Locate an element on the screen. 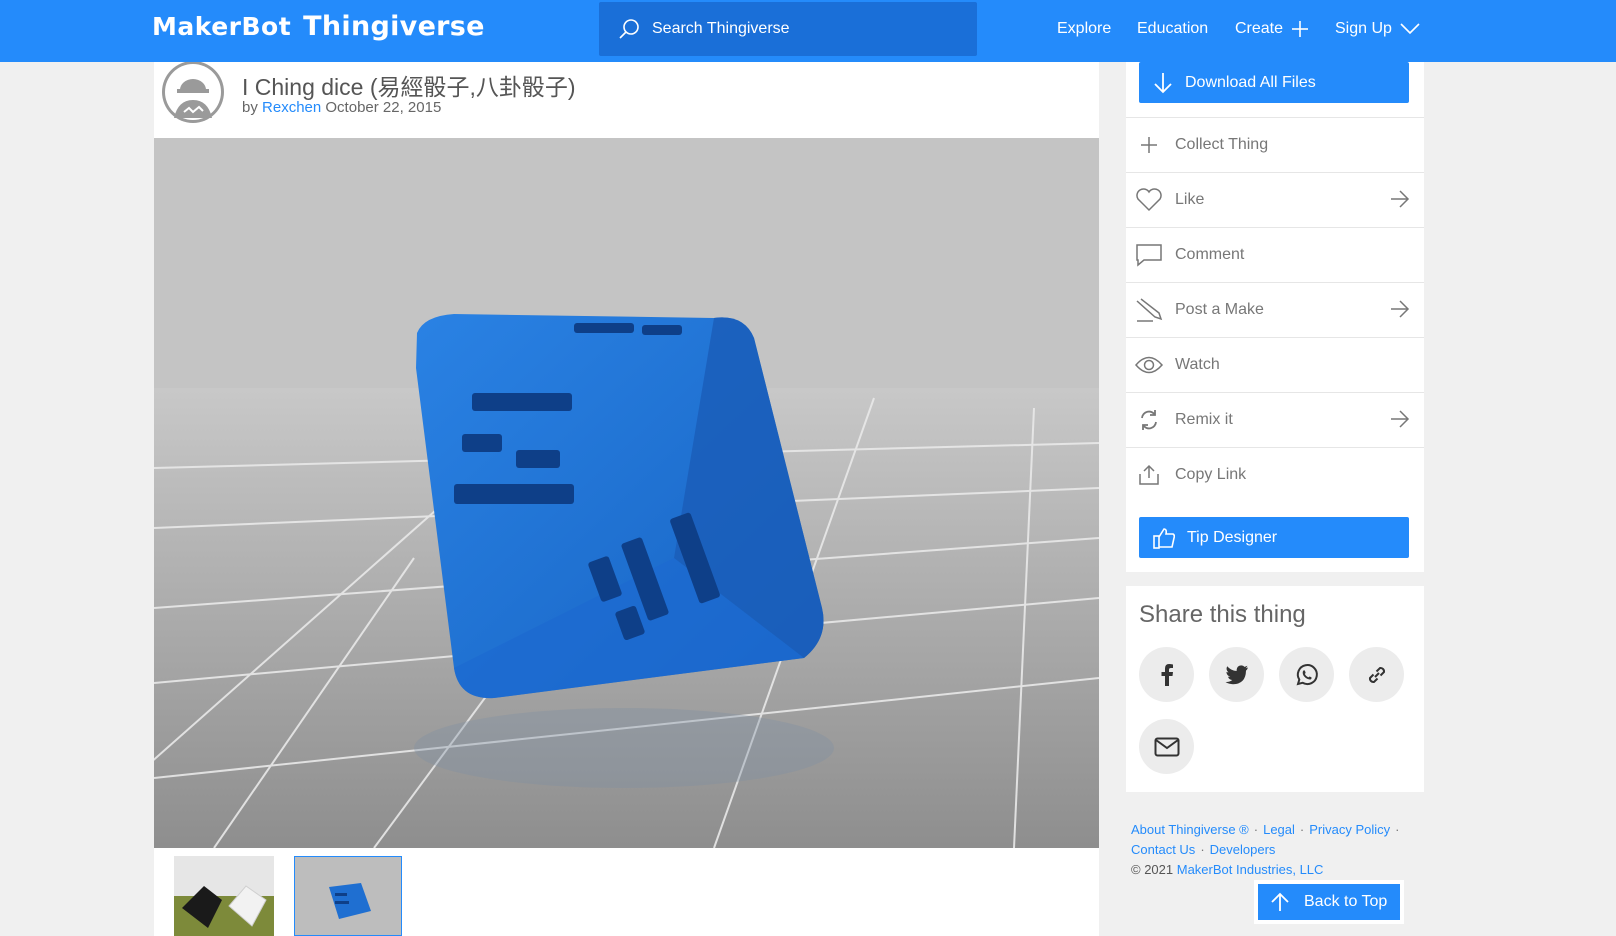 This screenshot has width=1616, height=936. footer-privacy-link: Privacy Policy is located at coordinates (1349, 829).